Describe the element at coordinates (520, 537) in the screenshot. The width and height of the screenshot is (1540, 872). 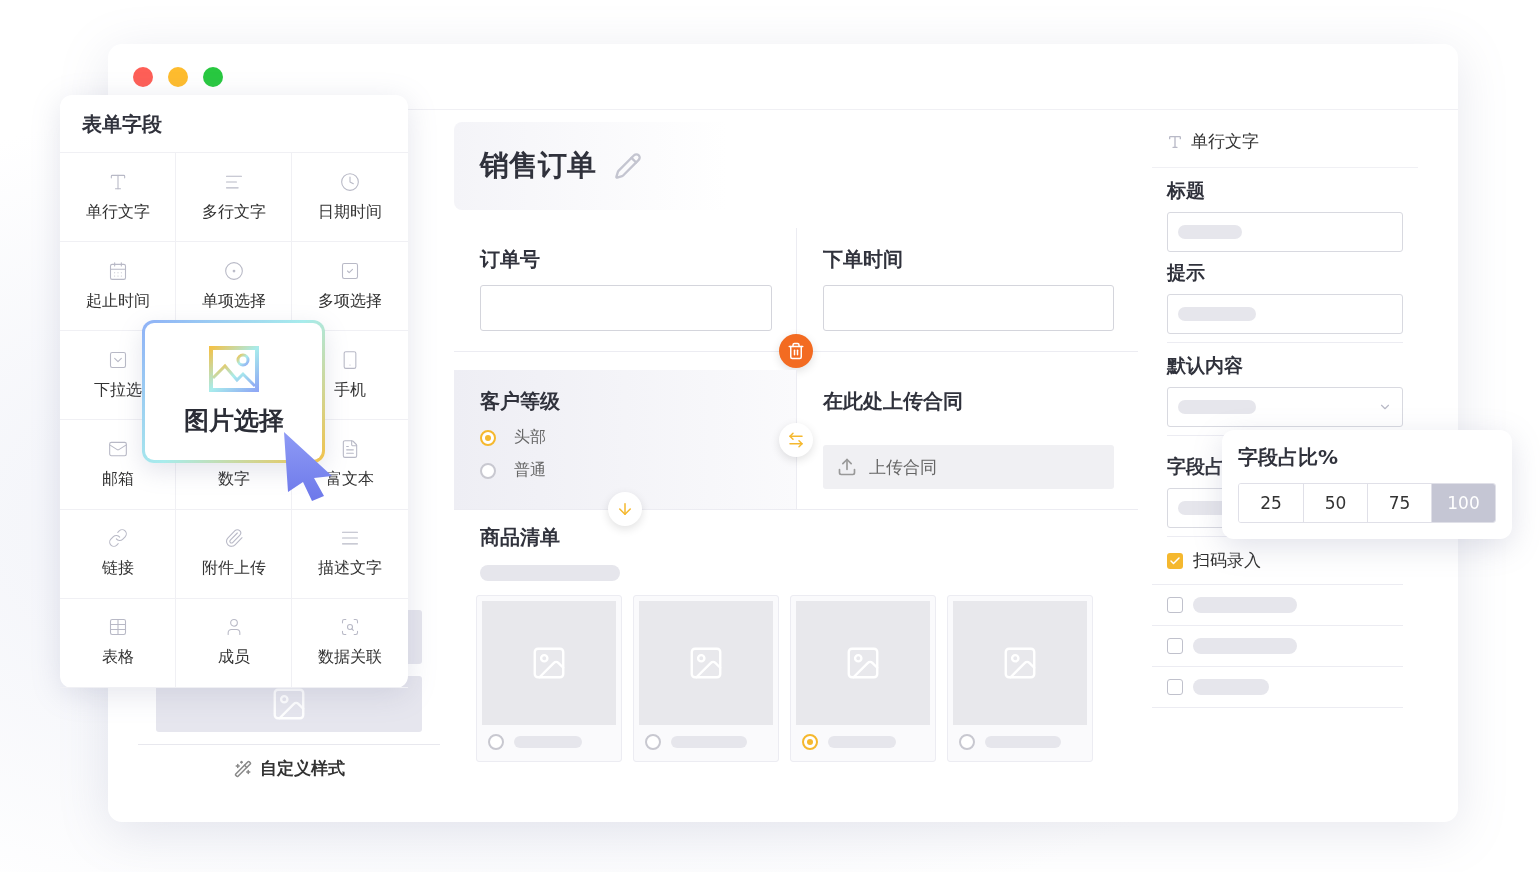
I see `field-label: 商品清单` at that location.